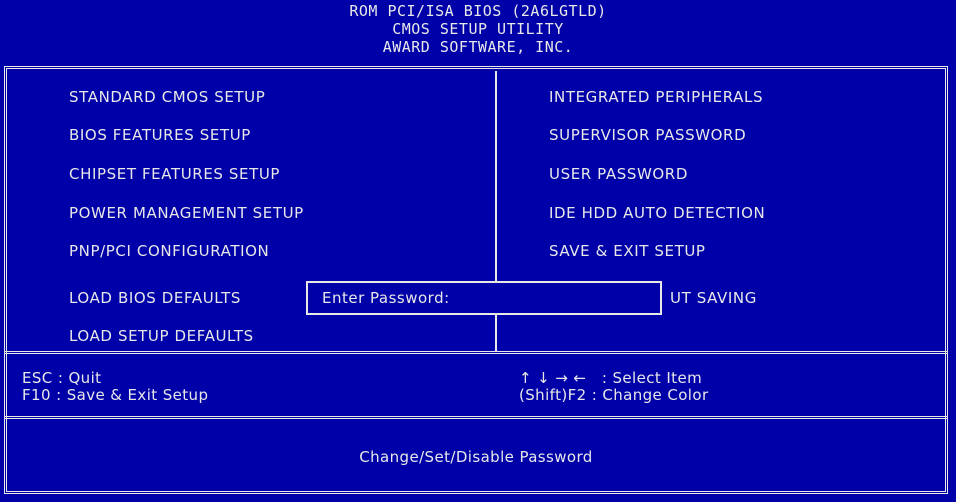 This screenshot has height=502, width=956. What do you see at coordinates (174, 174) in the screenshot?
I see `menu-chipset-features-setup: CHIPSET FEATURES SETUP` at bounding box center [174, 174].